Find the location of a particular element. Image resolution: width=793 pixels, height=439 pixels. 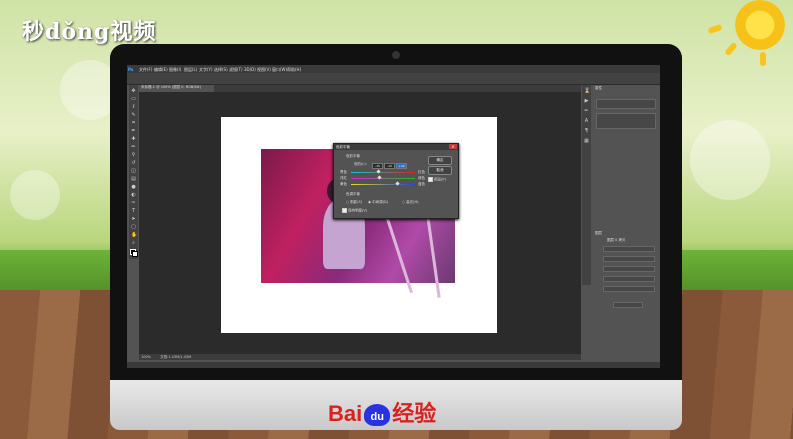

yellow-blue-slider is located at coordinates (383, 183).